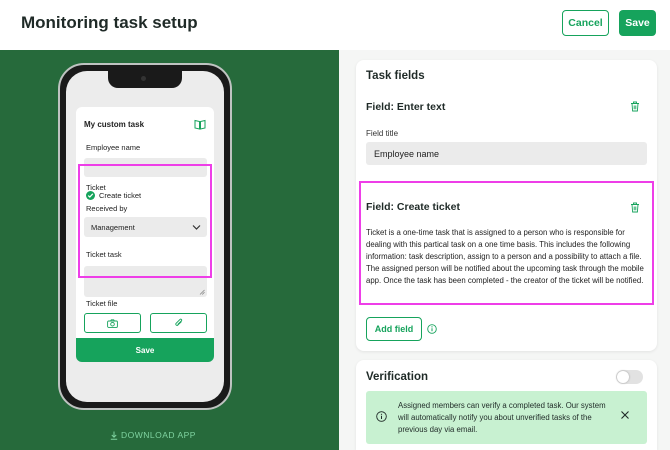 The image size is (670, 450). What do you see at coordinates (102, 303) in the screenshot?
I see `preview-ticket-file-label: Ticket file` at bounding box center [102, 303].